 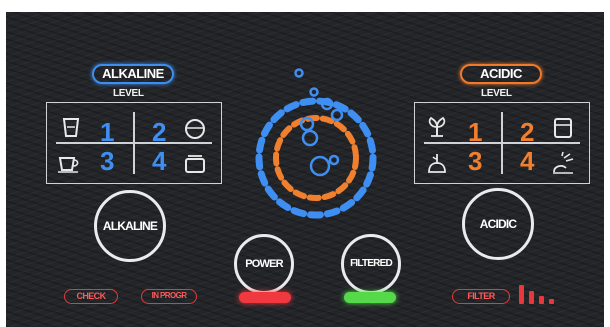 I want to click on acidic-badge: ACIDIC, so click(x=501, y=74).